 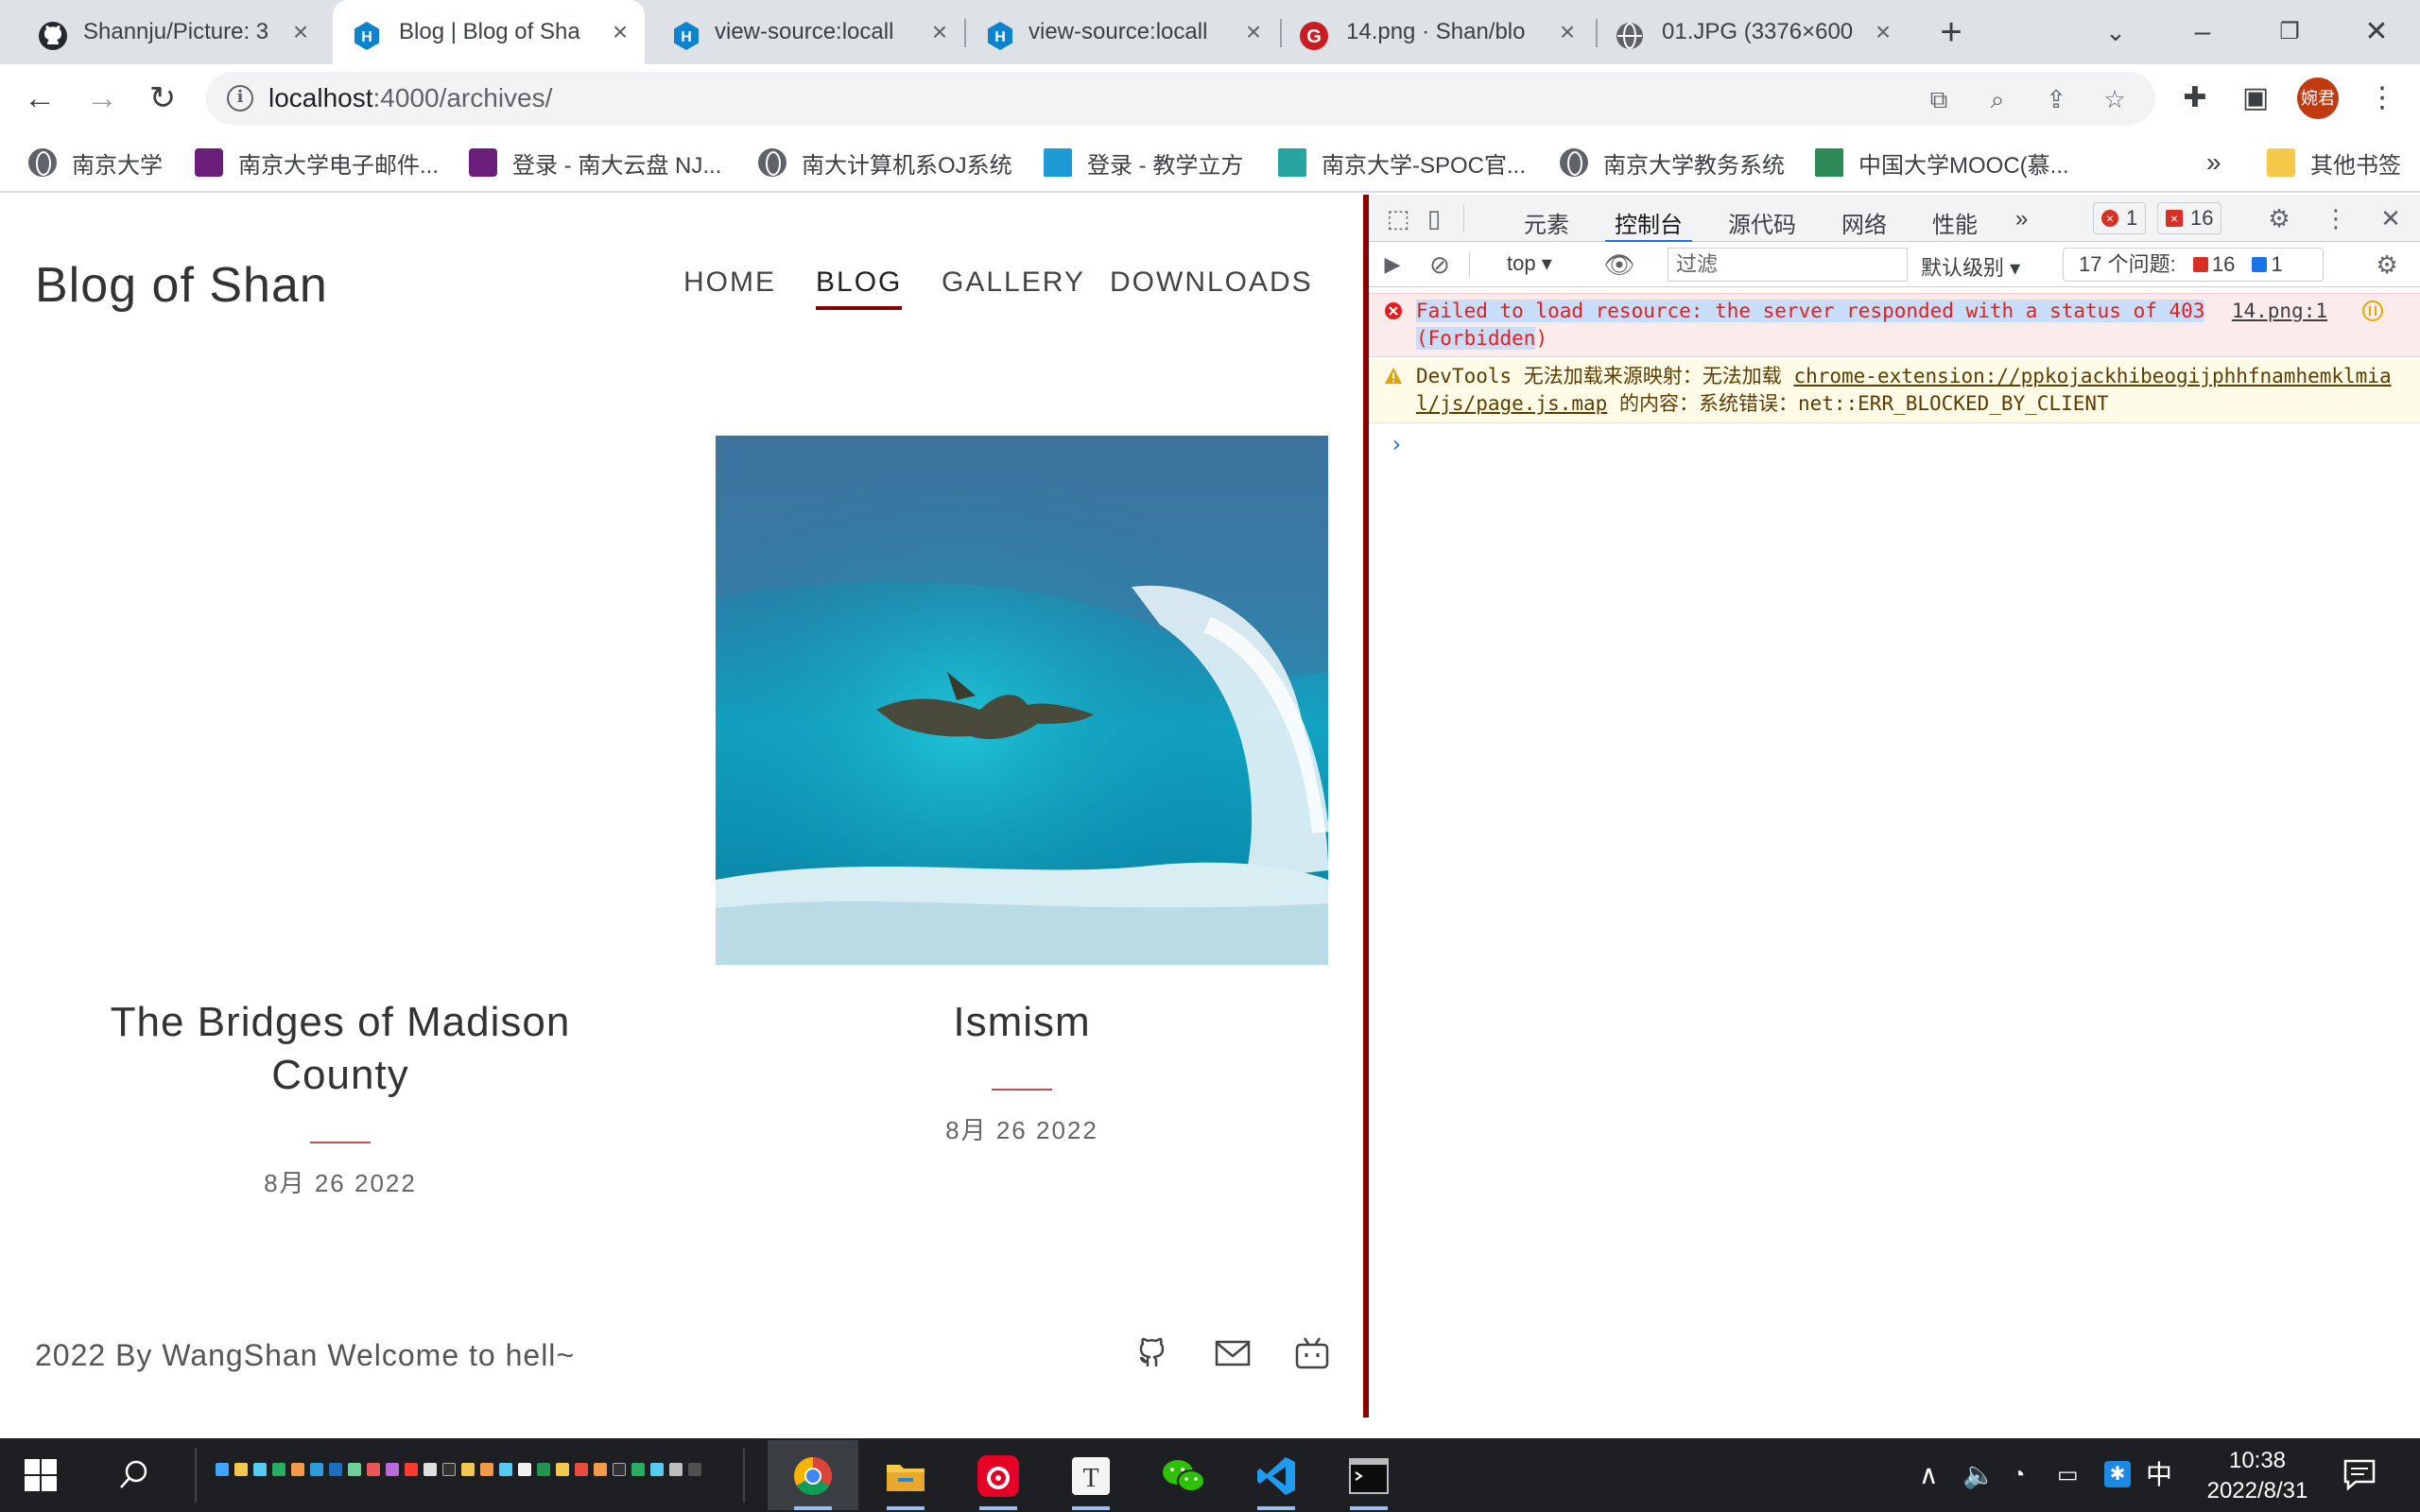 What do you see at coordinates (1022, 700) in the screenshot?
I see `post-thumbnail-sea-lion` at bounding box center [1022, 700].